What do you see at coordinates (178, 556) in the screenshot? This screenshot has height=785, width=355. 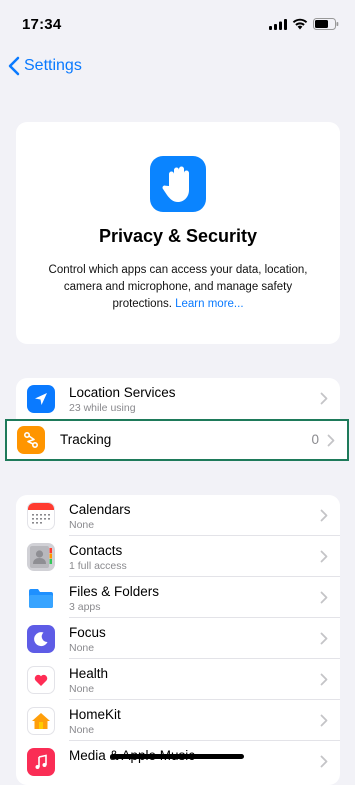 I see `list-item-contacts: Contacts 1 full access` at bounding box center [178, 556].